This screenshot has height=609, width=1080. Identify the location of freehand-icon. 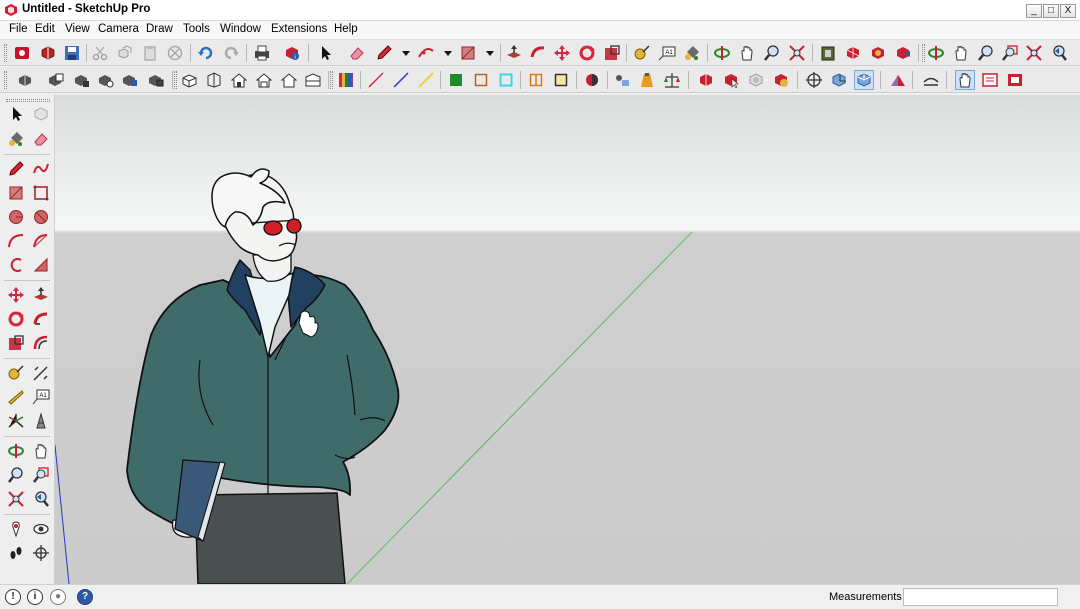
(41, 169).